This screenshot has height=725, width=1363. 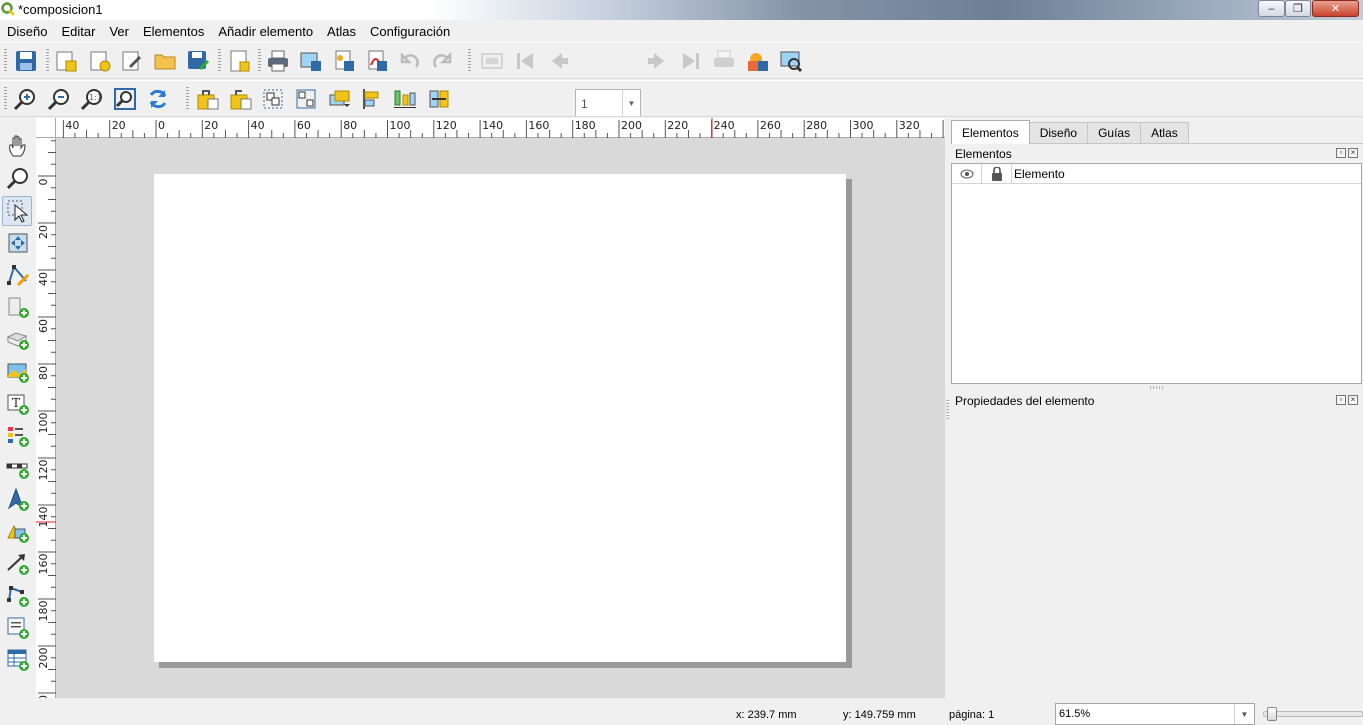 What do you see at coordinates (18, 178) in the screenshot?
I see `zoom-tool-icon` at bounding box center [18, 178].